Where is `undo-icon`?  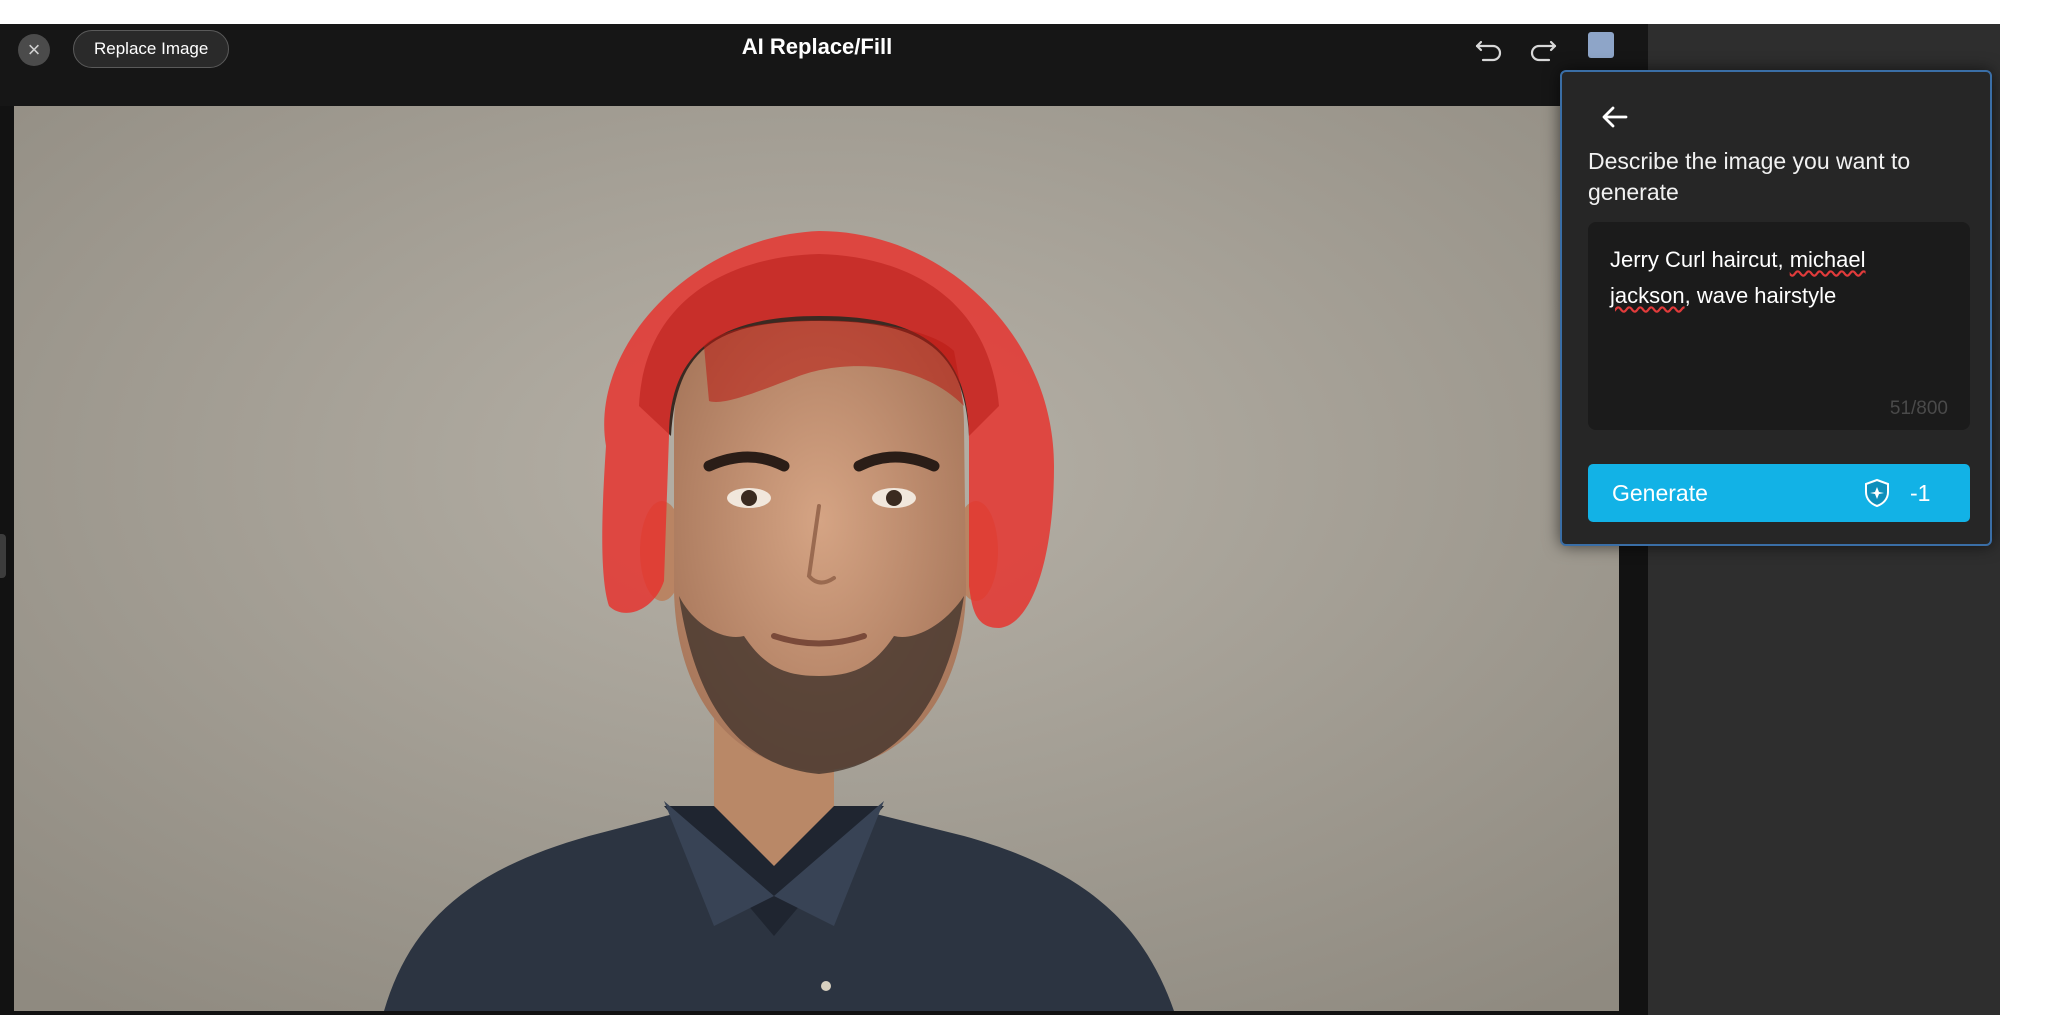 undo-icon is located at coordinates (1489, 50).